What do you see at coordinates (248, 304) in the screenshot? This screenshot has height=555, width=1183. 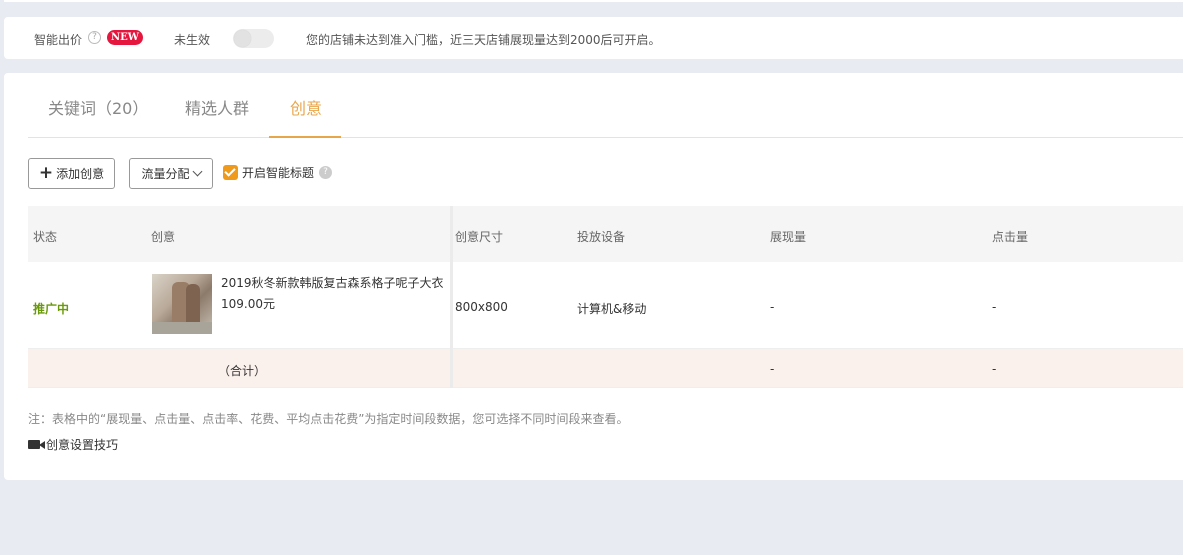 I see `creative-price: 109.00元` at bounding box center [248, 304].